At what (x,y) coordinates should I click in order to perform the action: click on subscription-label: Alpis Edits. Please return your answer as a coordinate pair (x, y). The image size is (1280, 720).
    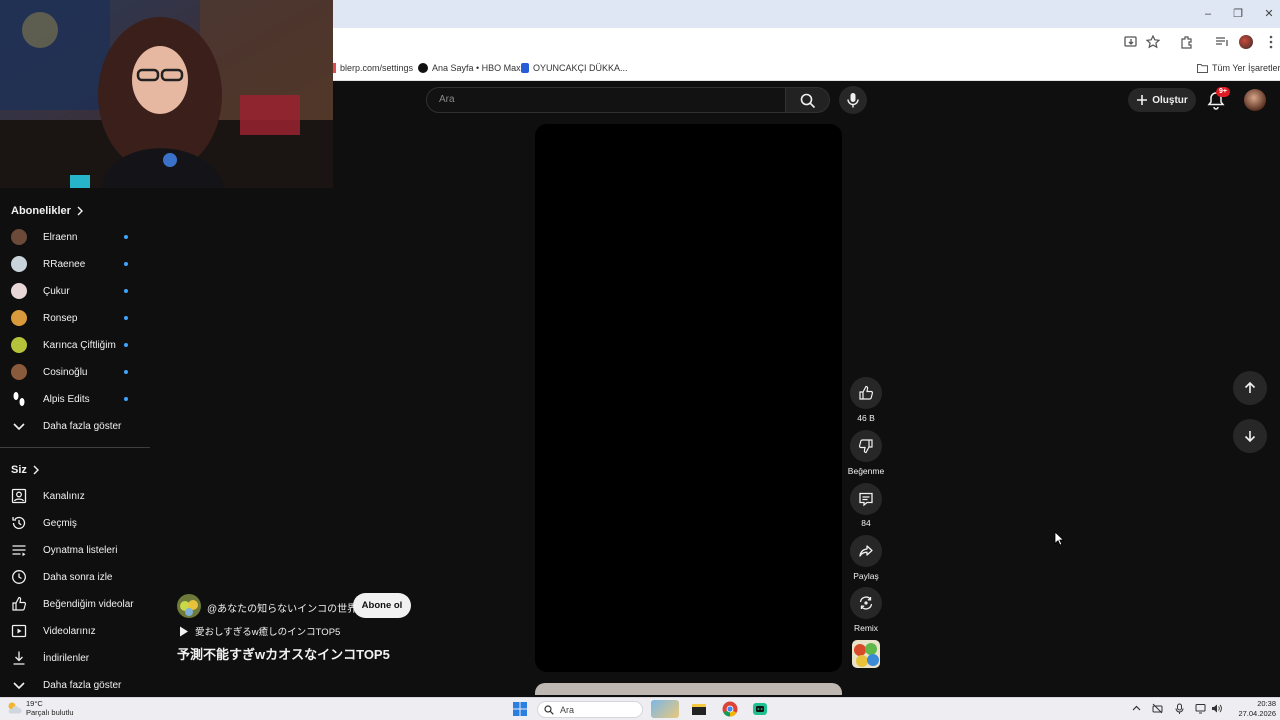
    Looking at the image, I should click on (66, 399).